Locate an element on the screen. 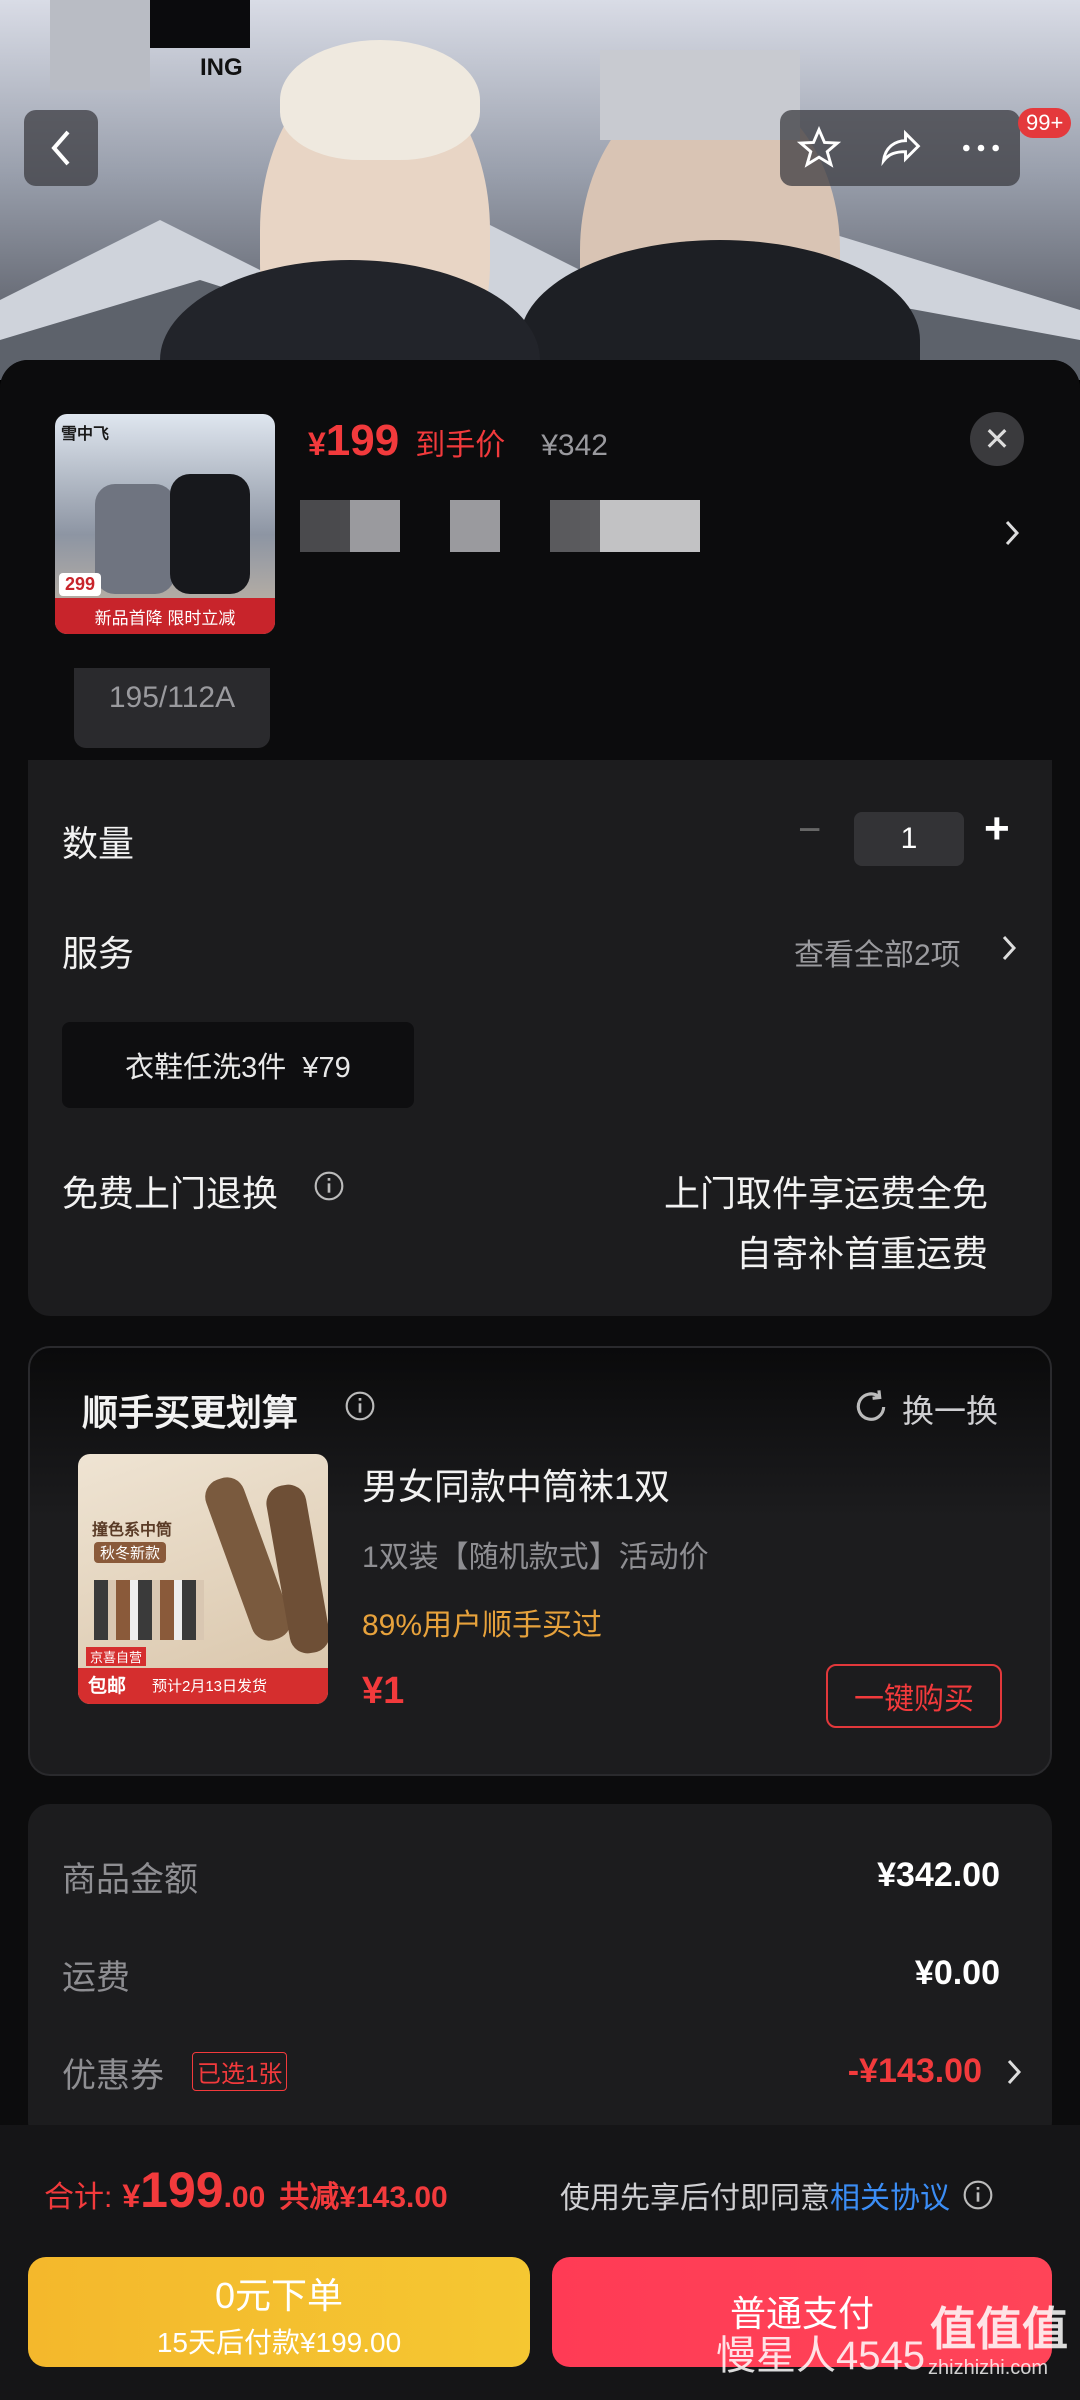  return-line-2: 自寄补首重运费 is located at coordinates (861, 1253).